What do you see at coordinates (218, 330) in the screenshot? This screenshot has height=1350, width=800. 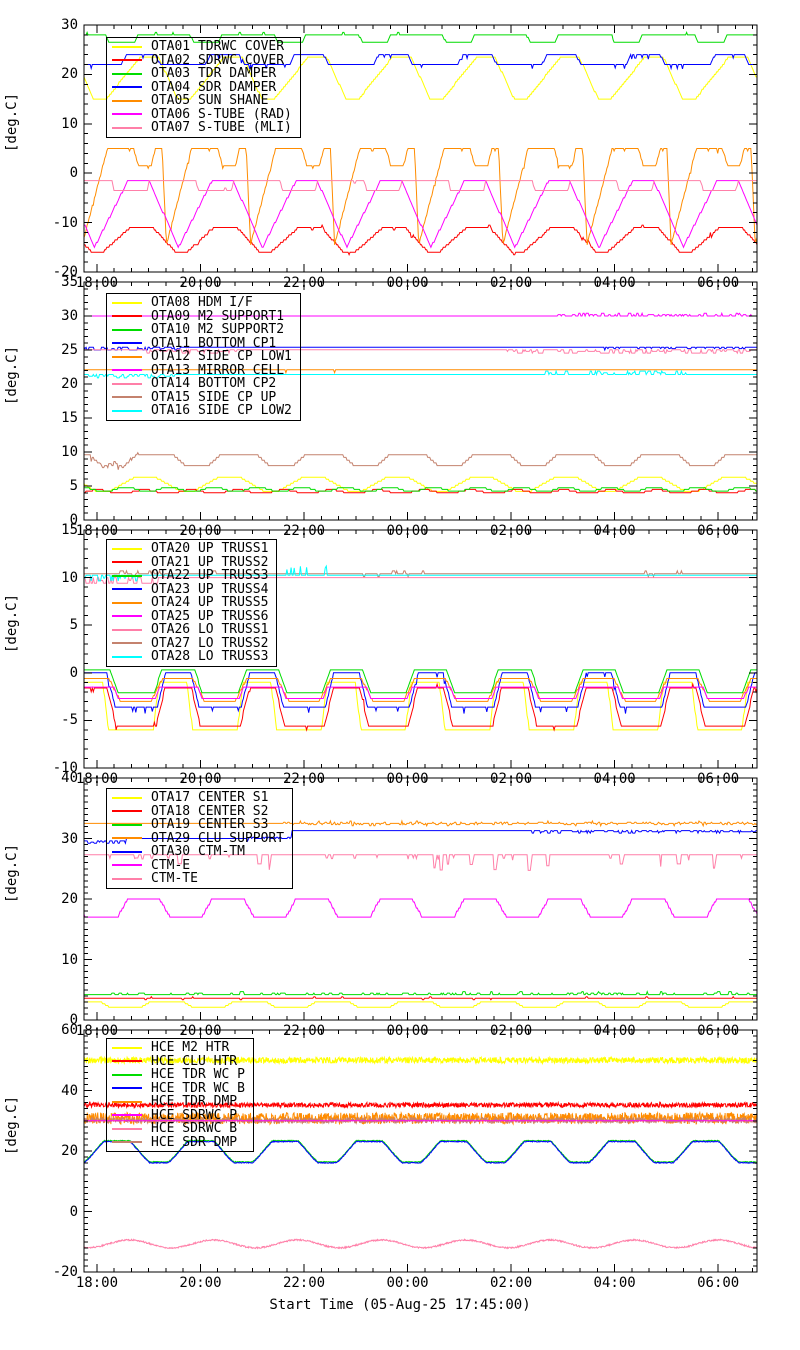 I see `legend-label: OTA10 M2 SUPPORT2` at bounding box center [218, 330].